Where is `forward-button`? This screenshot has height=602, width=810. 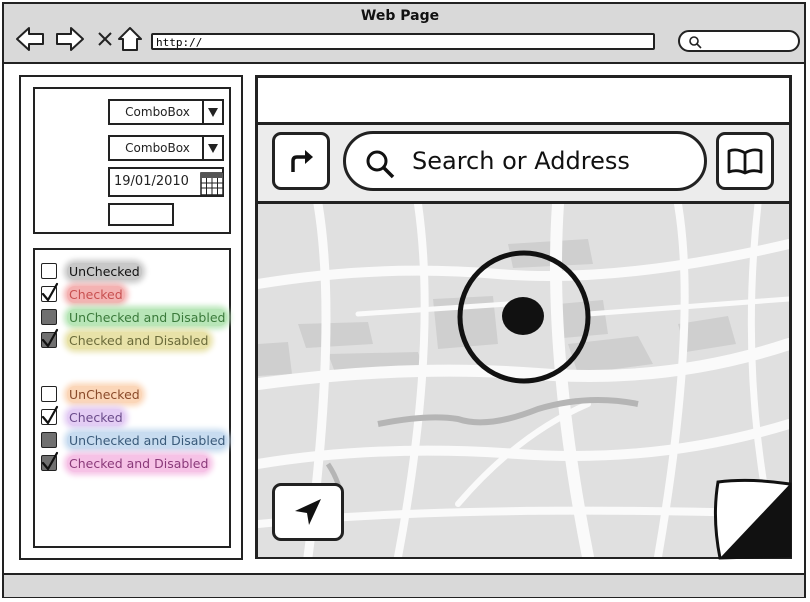 forward-button is located at coordinates (70, 39).